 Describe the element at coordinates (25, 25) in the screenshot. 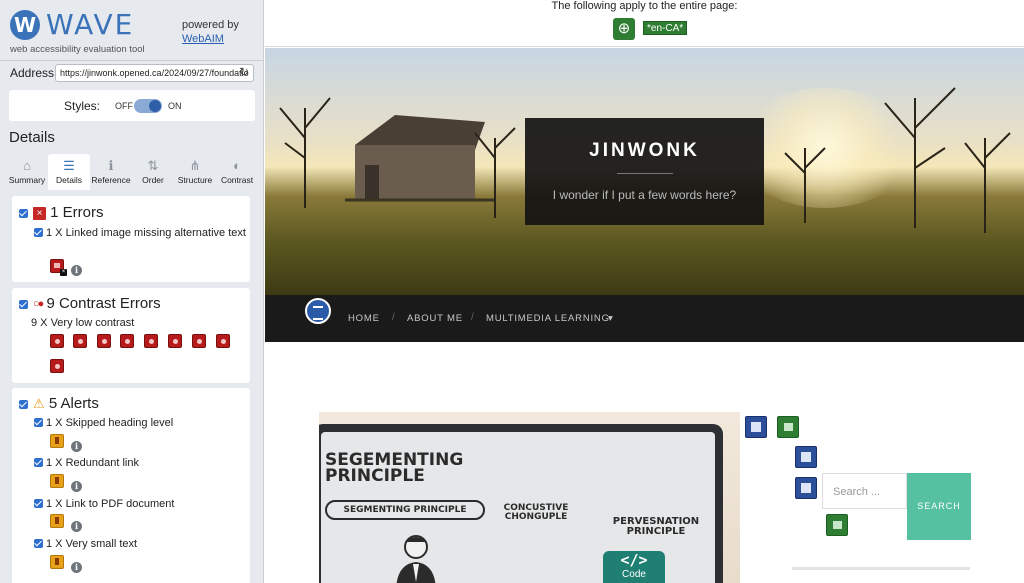

I see `wave-logo-icon: W` at that location.